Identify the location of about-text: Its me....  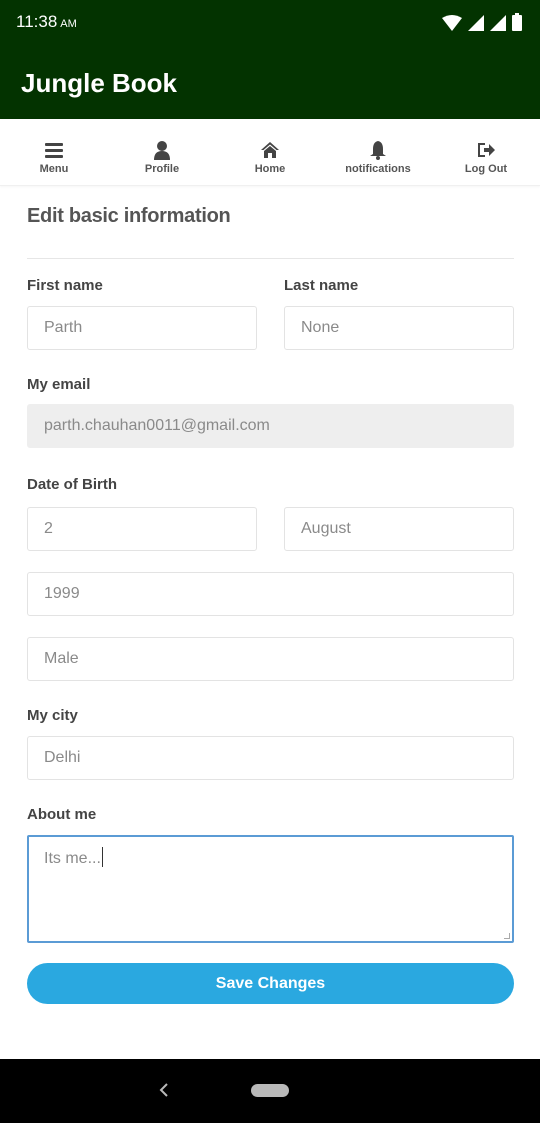
(72, 858).